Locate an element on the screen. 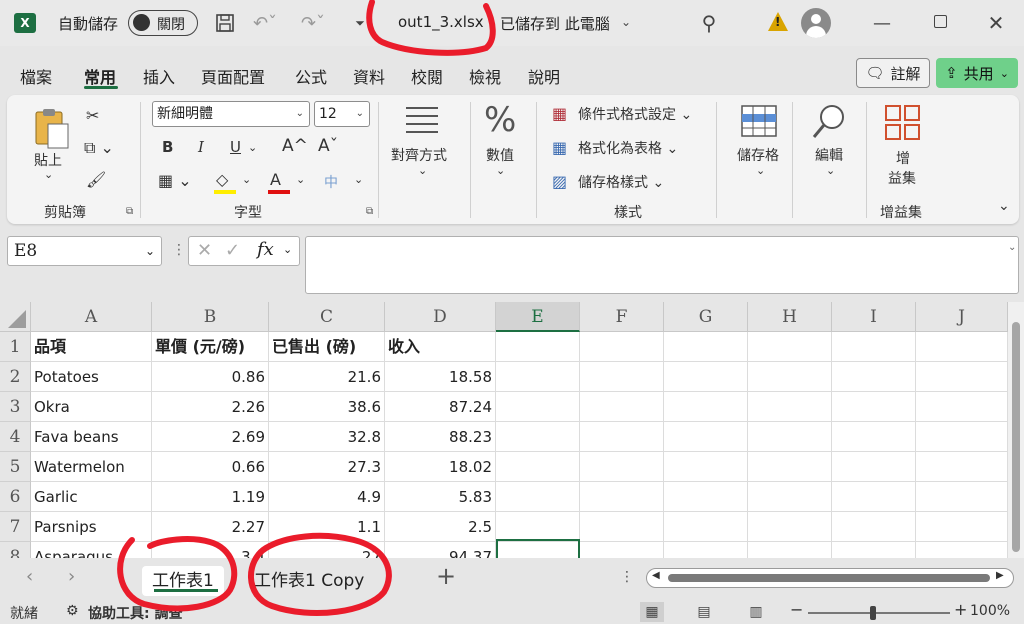 The width and height of the screenshot is (1024, 624). maximize-icon is located at coordinates (940, 21).